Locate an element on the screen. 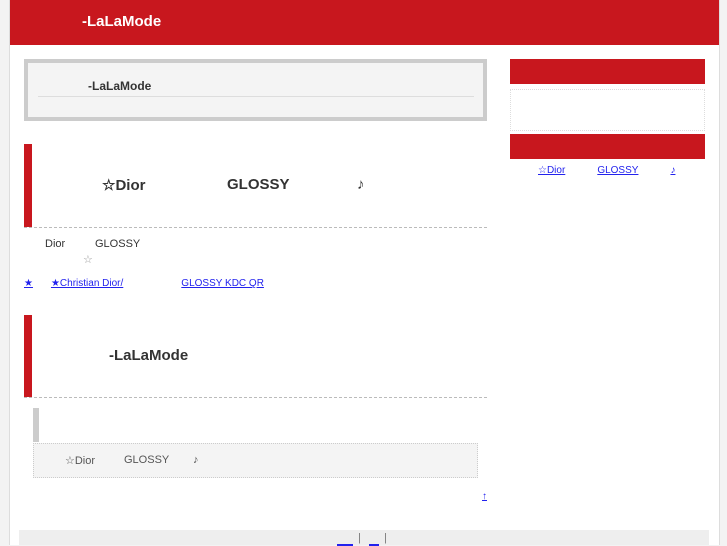 This screenshot has height=546, width=727. product-link: ★ ★Christian Dior/GLOSSY KDC QR is located at coordinates (151, 283).